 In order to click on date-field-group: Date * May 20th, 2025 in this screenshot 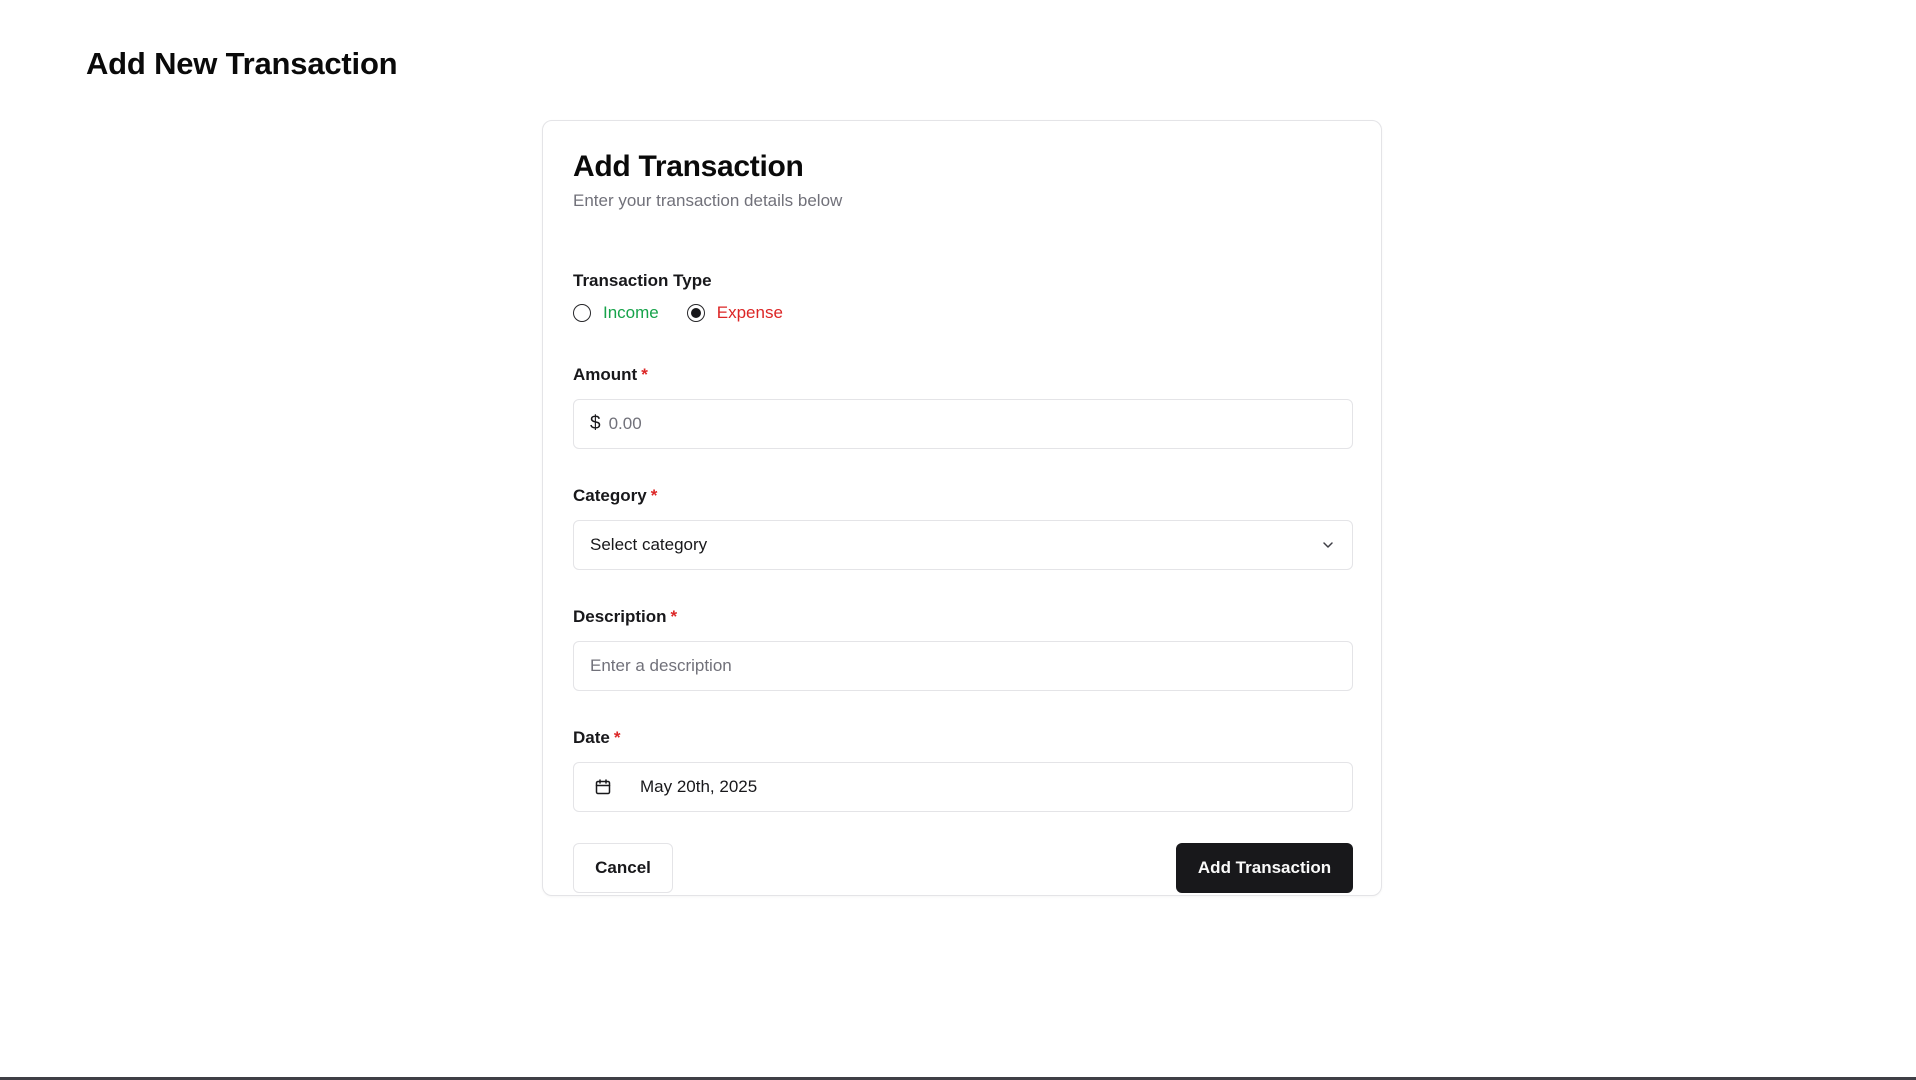, I will do `click(963, 770)`.